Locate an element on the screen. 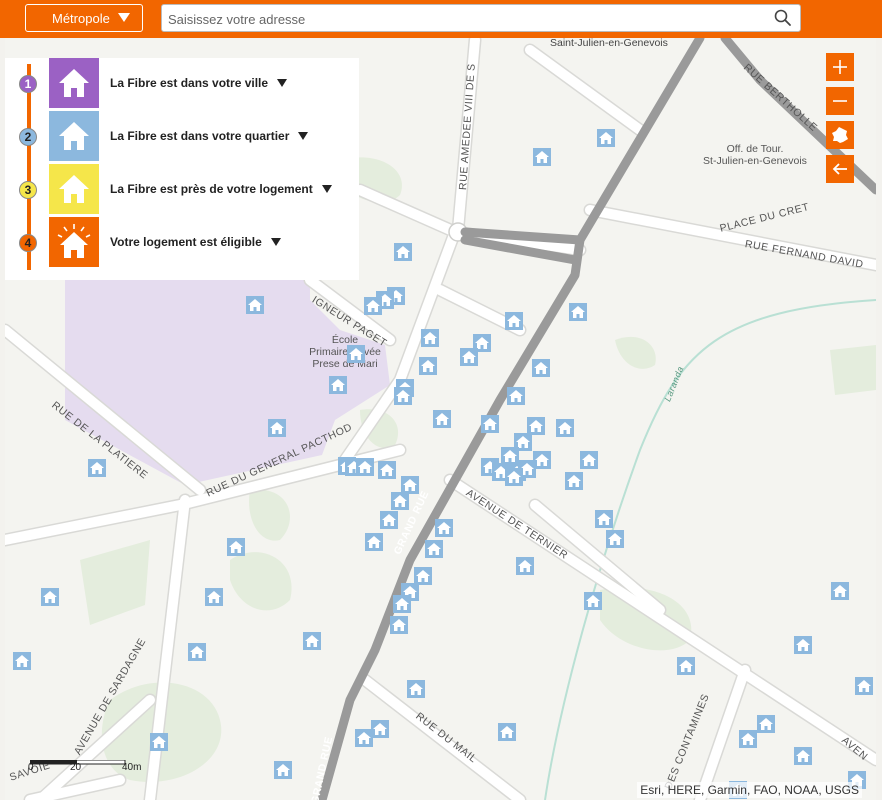 Image resolution: width=882 pixels, height=800 pixels. legend-label-text: La Fibre est près de votre logement is located at coordinates (211, 189).